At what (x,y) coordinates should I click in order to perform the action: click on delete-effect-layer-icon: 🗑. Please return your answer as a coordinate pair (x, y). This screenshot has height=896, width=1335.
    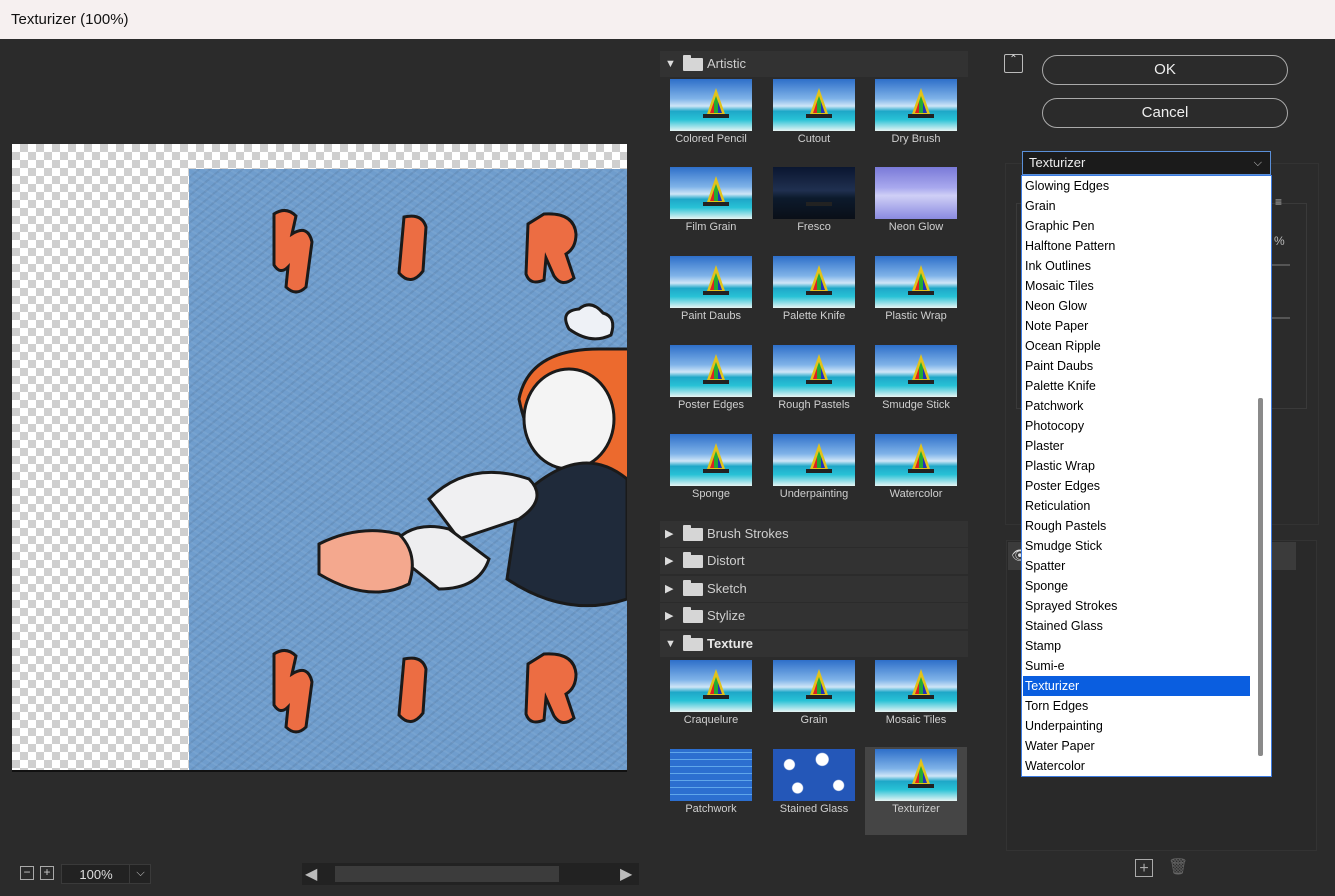
    Looking at the image, I should click on (1178, 868).